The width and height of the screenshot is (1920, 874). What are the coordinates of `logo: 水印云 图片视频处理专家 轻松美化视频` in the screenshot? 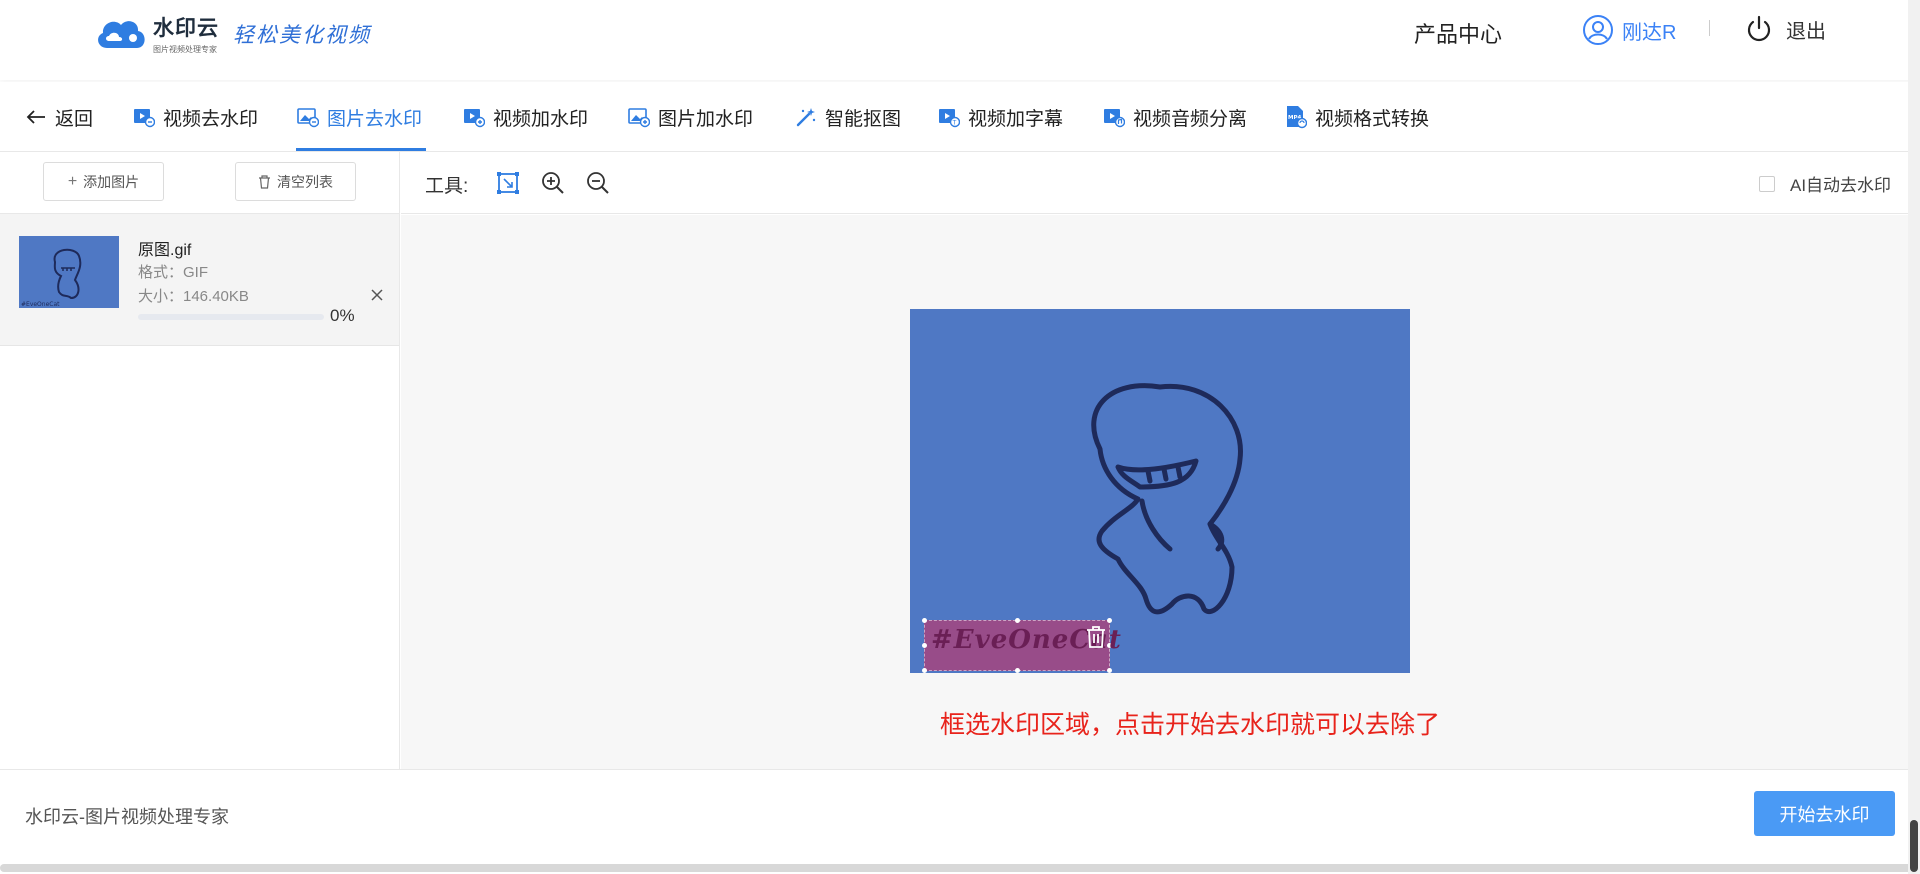 It's located at (232, 33).